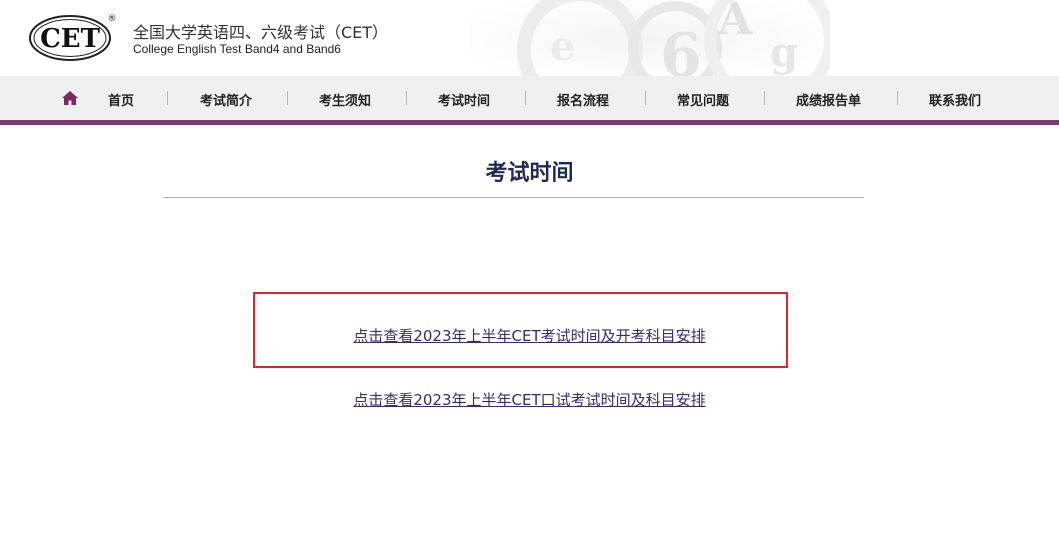 This screenshot has width=1059, height=537. What do you see at coordinates (529, 335) in the screenshot?
I see `exam-schedule-link: 点击查看2023年上半年CET考试时间及开考科目安排` at bounding box center [529, 335].